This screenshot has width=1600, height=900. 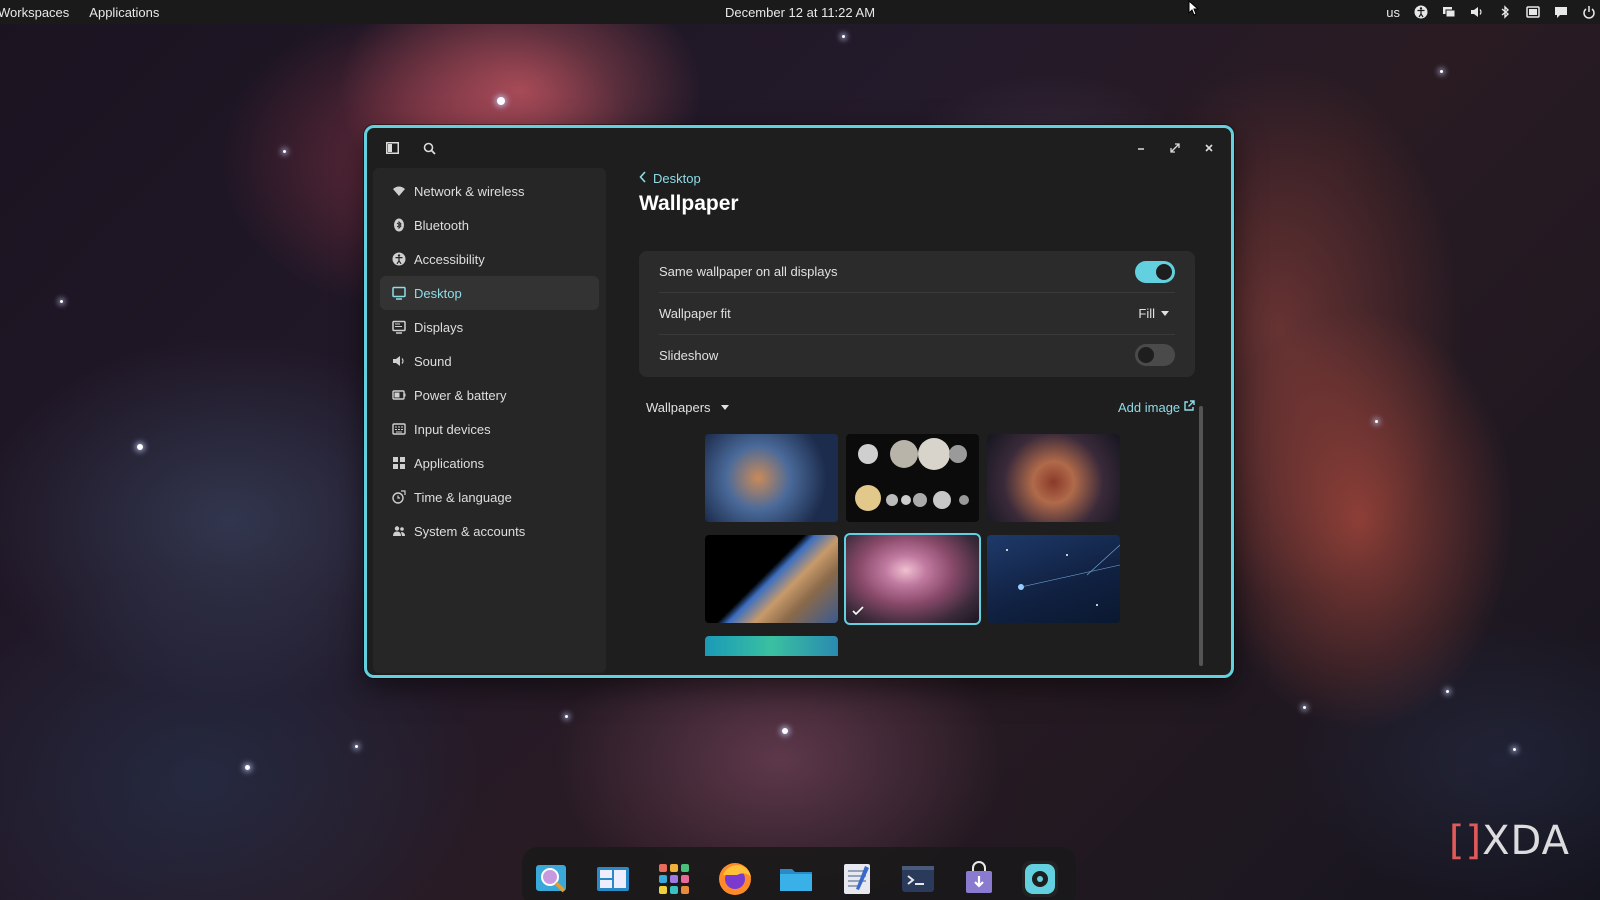 I want to click on wallpaper-fit-value: Fill, so click(x=1146, y=313).